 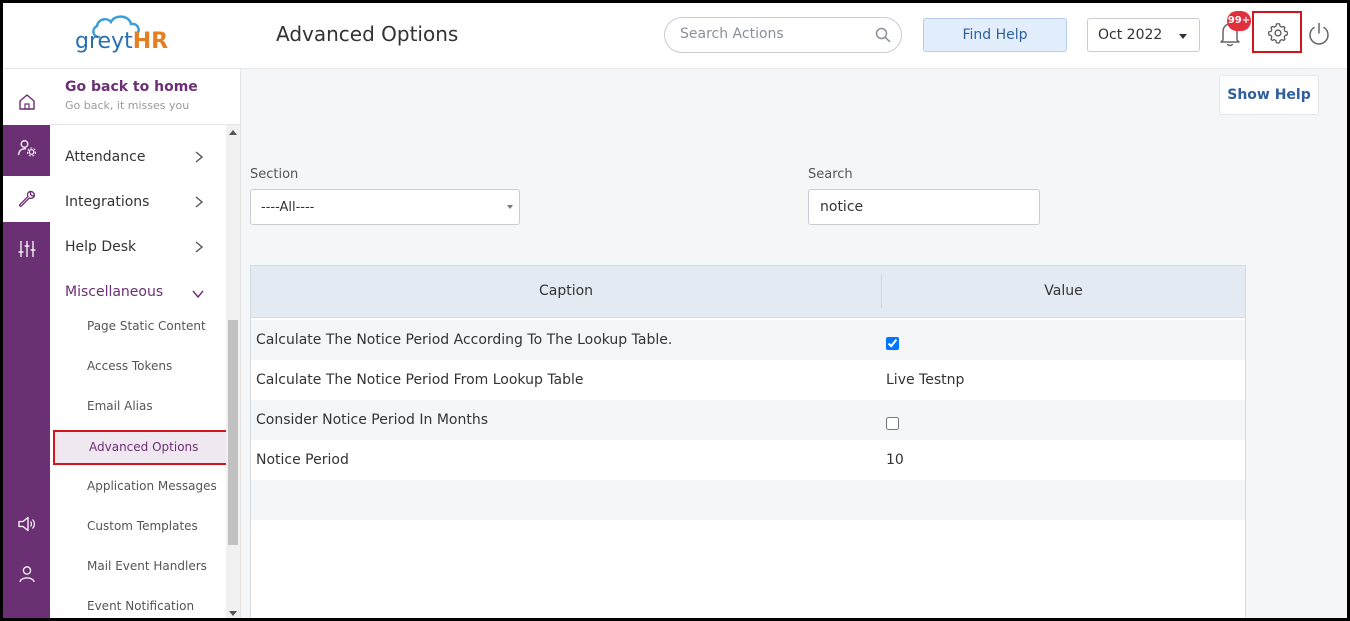 What do you see at coordinates (233, 613) in the screenshot?
I see `scroll-down-arrow-icon` at bounding box center [233, 613].